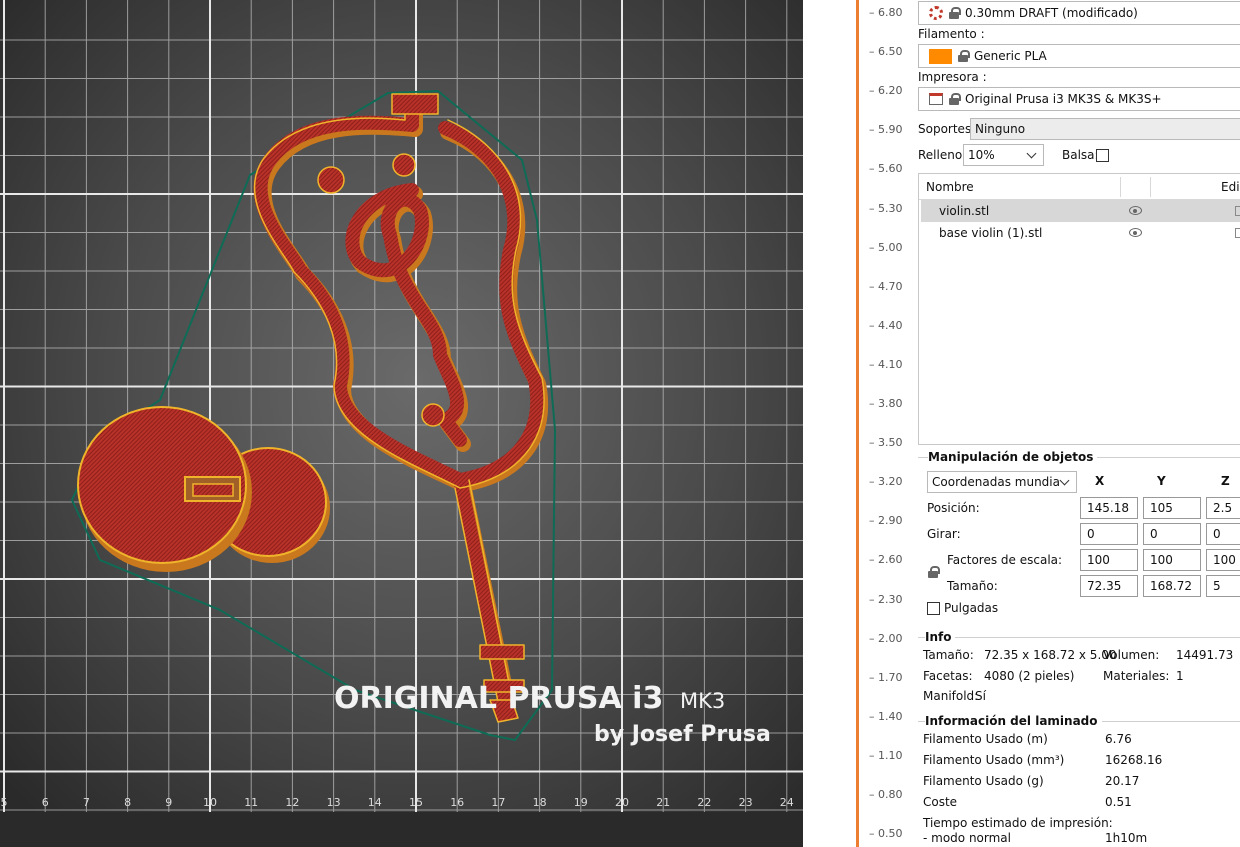  I want to click on bed-axis-number: 9, so click(168, 802).